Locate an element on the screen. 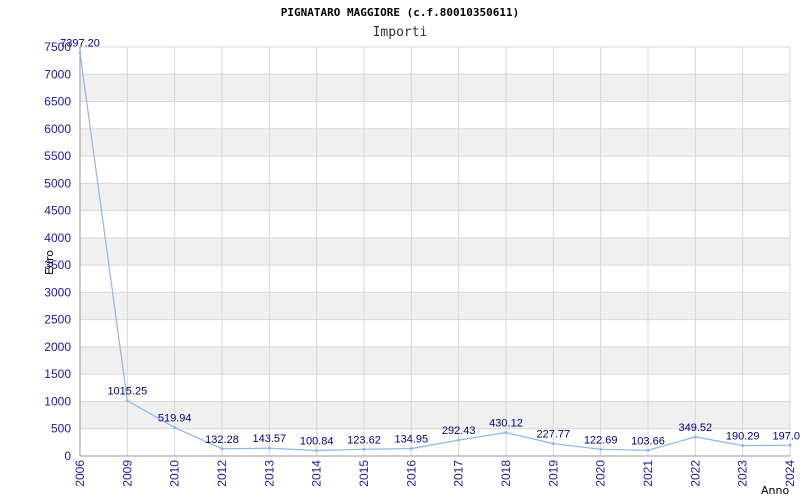 This screenshot has height=500, width=800. y-tick-label: 0 is located at coordinates (67, 456).